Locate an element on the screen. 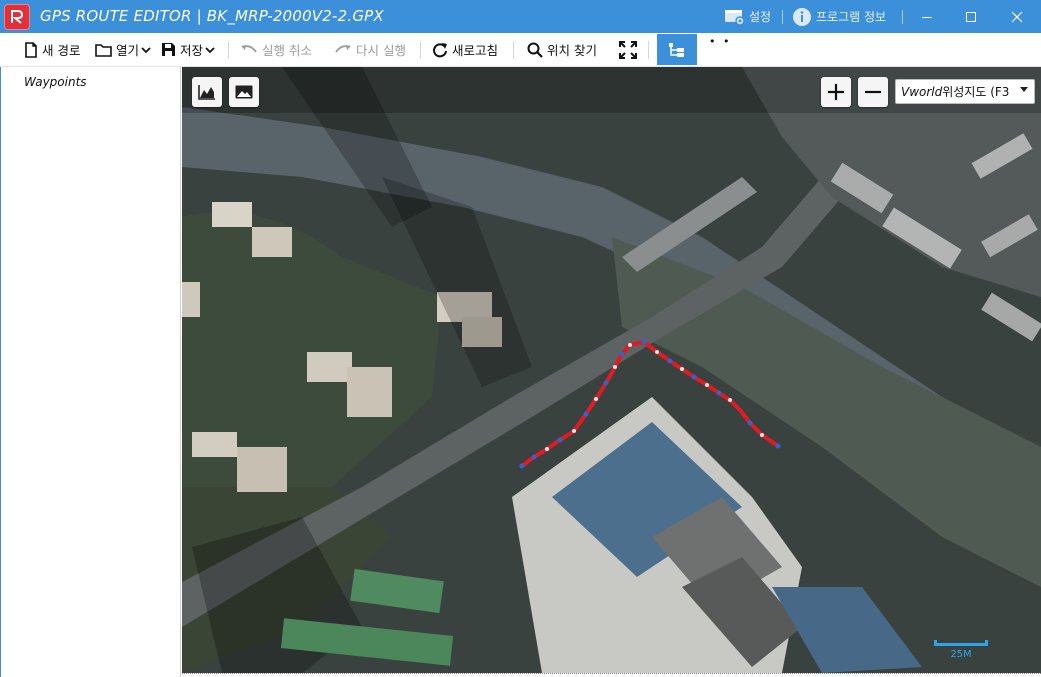 The width and height of the screenshot is (1041, 677). minimize-button is located at coordinates (927, 16).